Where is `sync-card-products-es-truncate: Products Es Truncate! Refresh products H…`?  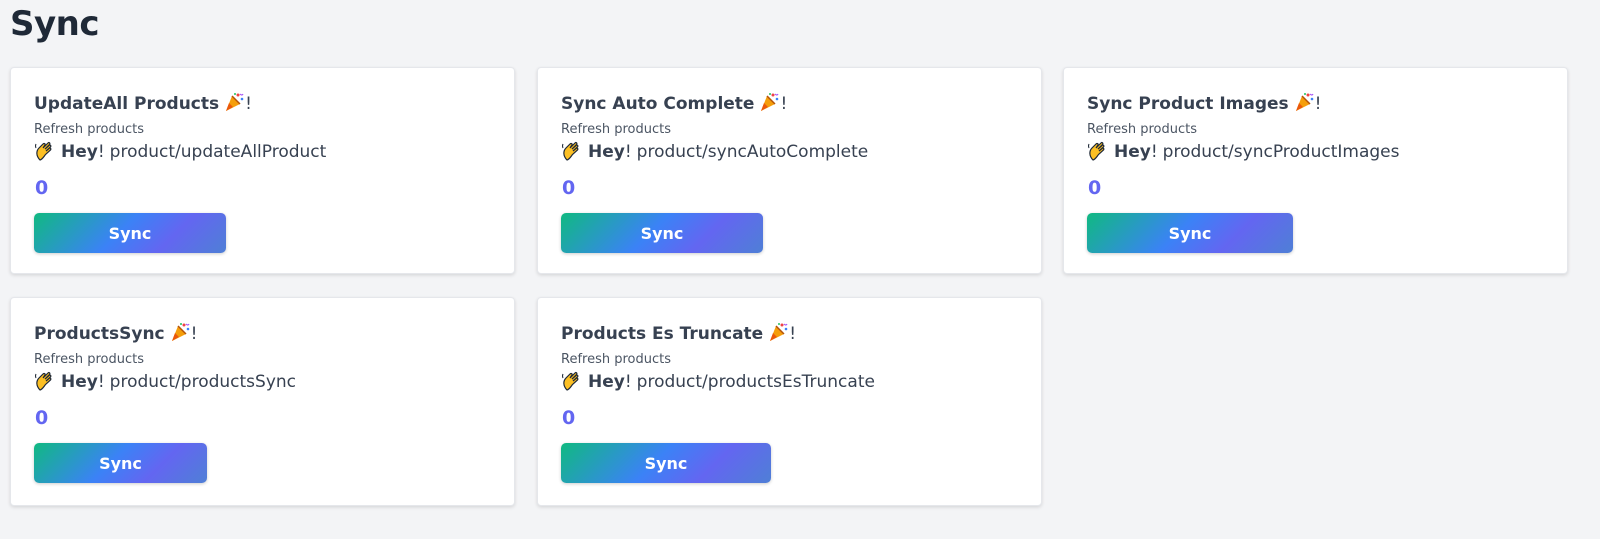
sync-card-products-es-truncate: Products Es Truncate! Refresh products H… is located at coordinates (789, 401).